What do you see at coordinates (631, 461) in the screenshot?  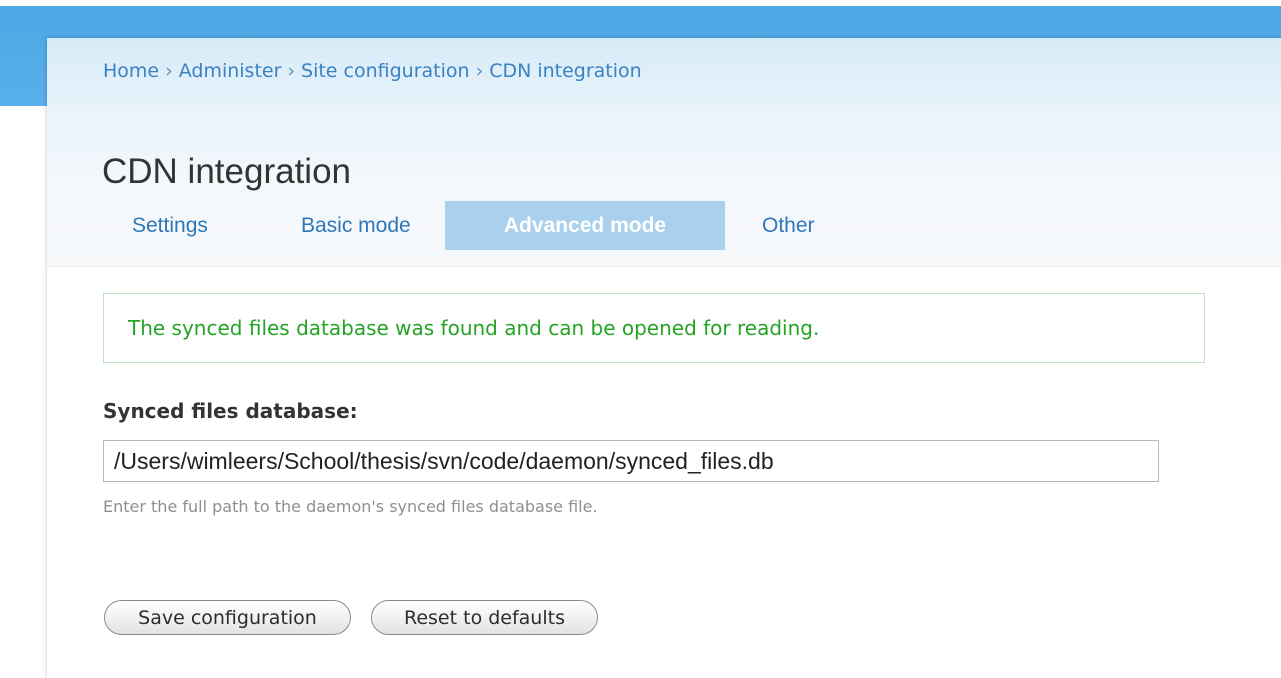 I see `synced-db-input` at bounding box center [631, 461].